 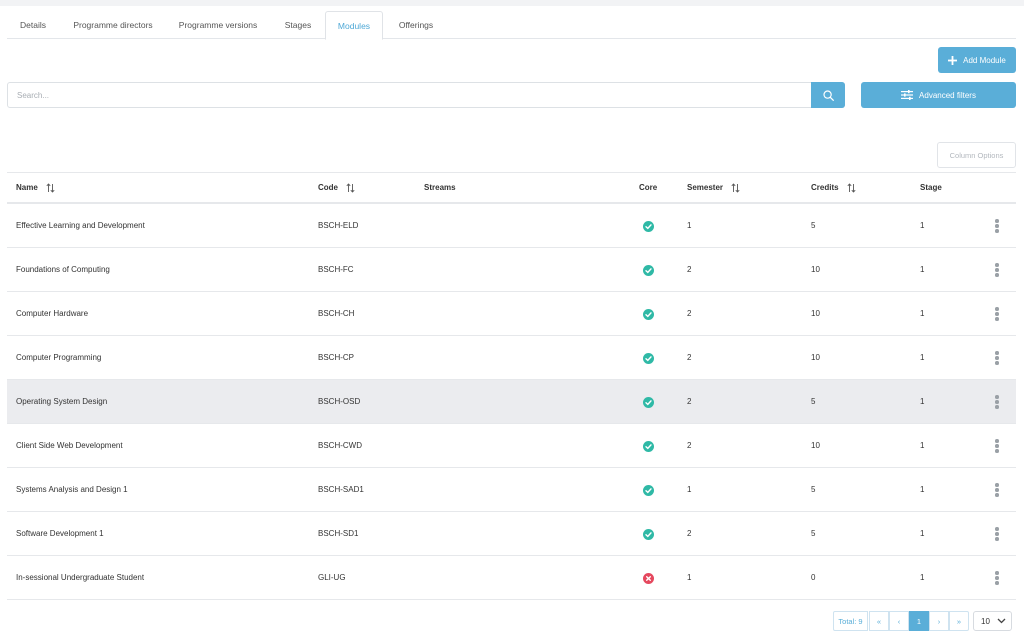 I want to click on table-row: Foundations of Computing BSCH-FC 2 10 1, so click(x=511, y=270).